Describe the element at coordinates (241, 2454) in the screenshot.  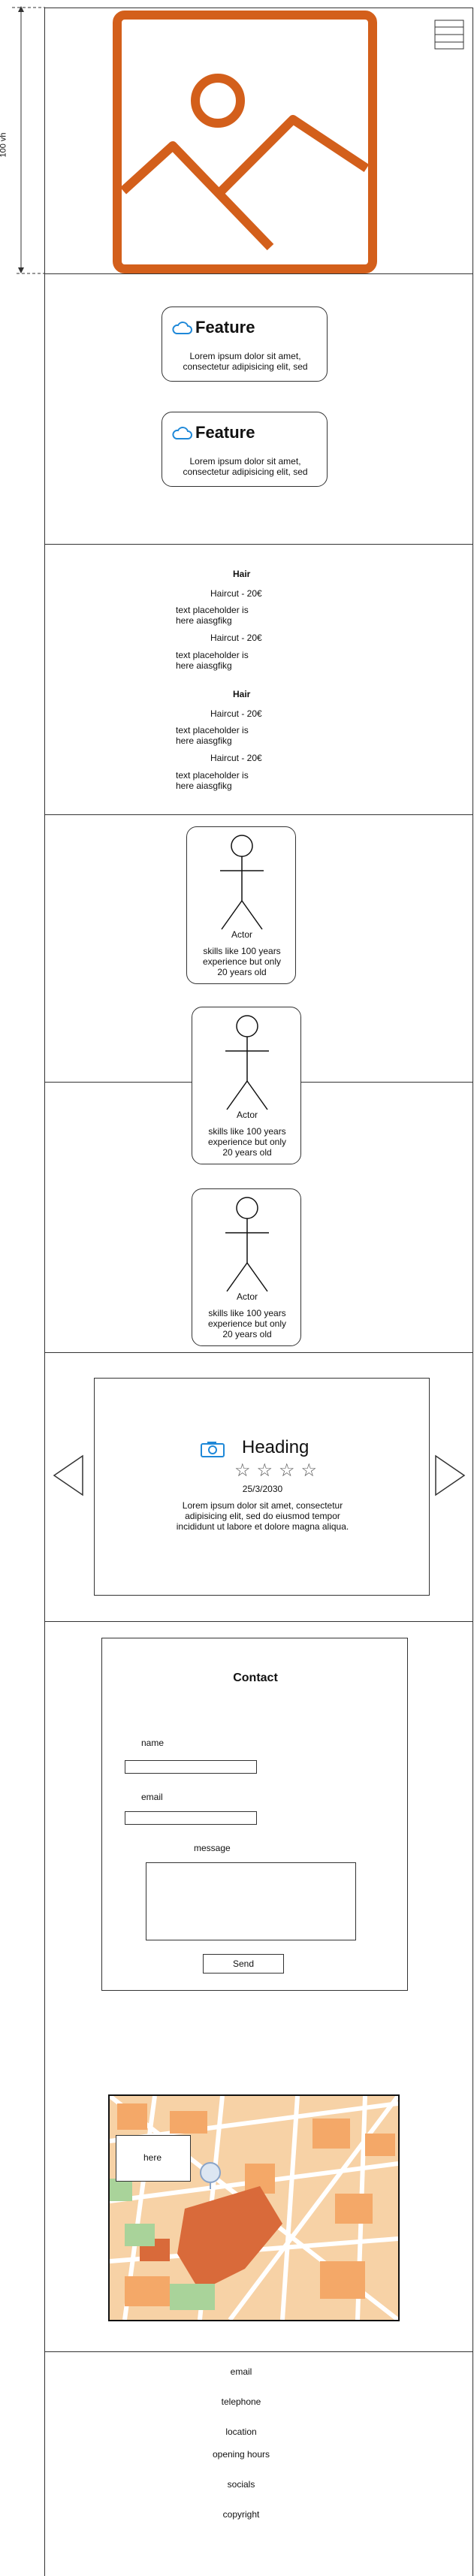
I see `footer-opening-hours: opening hours` at that location.